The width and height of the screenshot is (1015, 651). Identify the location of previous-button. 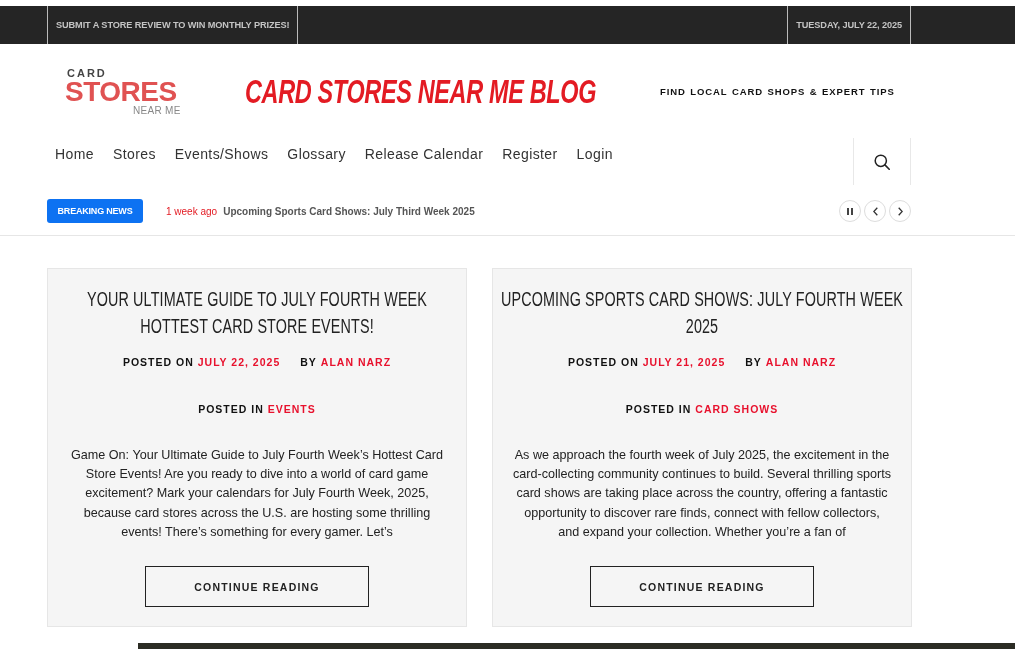
(875, 211).